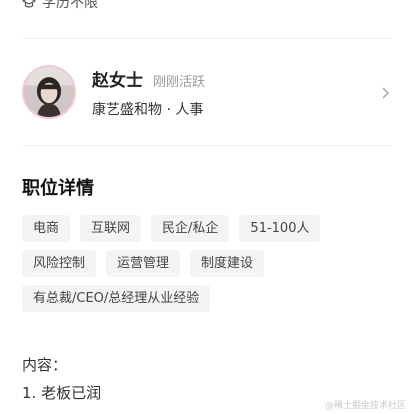  I want to click on graduation-cap-icon, so click(29, 4).